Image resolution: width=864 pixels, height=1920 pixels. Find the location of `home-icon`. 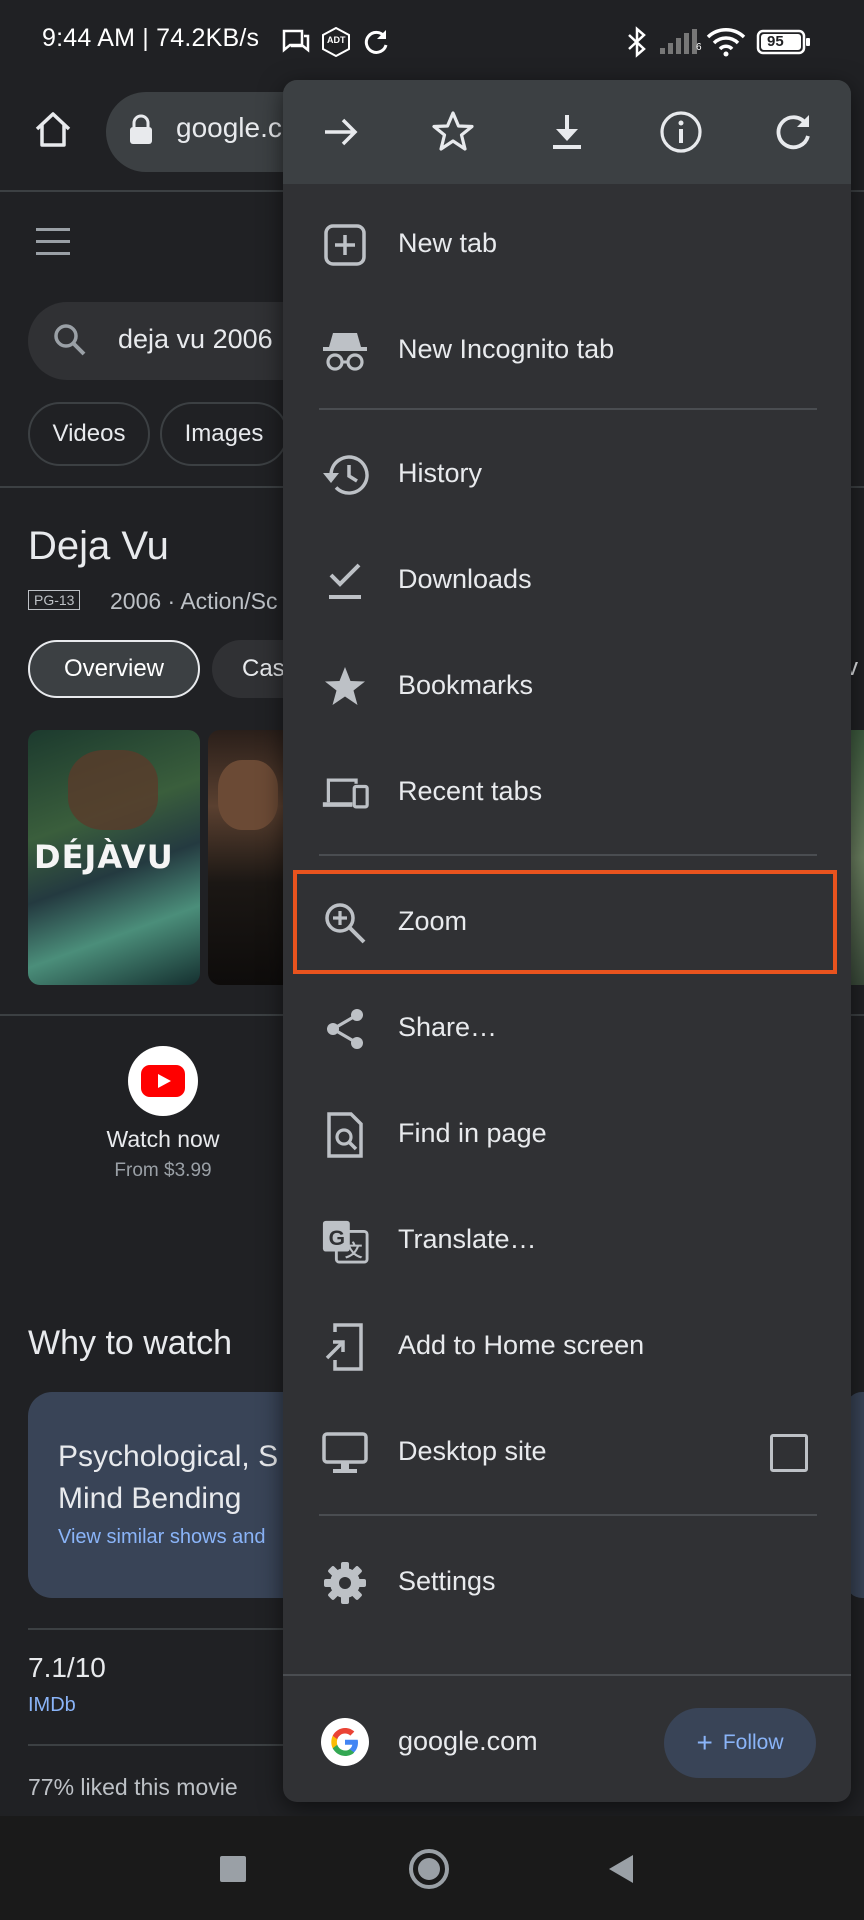

home-icon is located at coordinates (53, 129).